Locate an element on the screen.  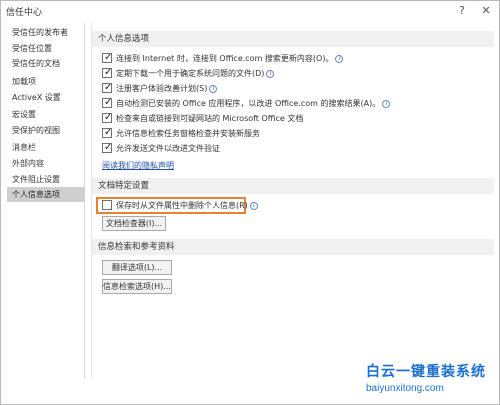
option-label: 允许发送文件以改进文件验证 is located at coordinates (168, 148).